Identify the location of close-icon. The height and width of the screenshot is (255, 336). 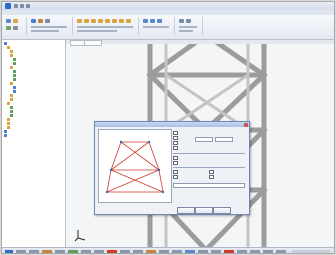
(246, 124).